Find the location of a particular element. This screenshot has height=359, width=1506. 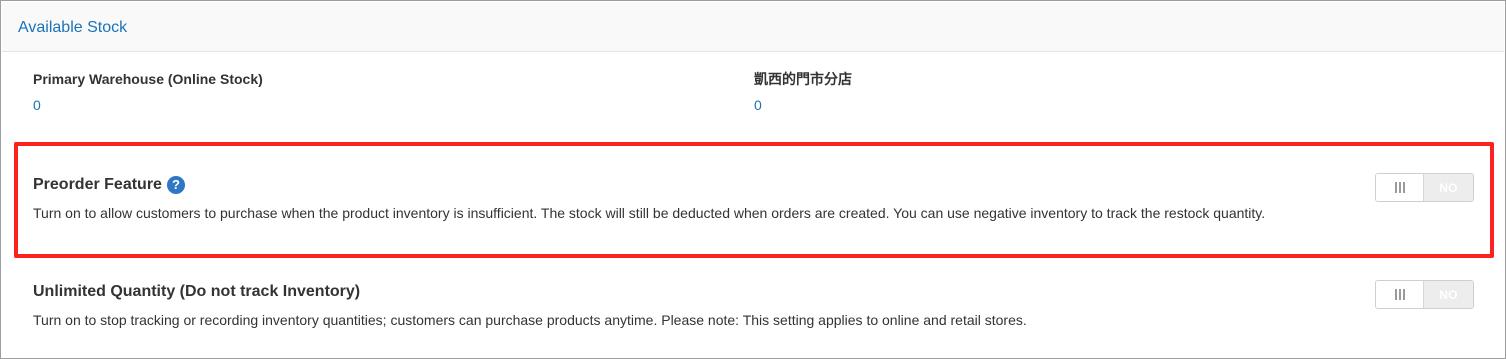

preorder-title-text: Preorder Feature is located at coordinates (97, 184).